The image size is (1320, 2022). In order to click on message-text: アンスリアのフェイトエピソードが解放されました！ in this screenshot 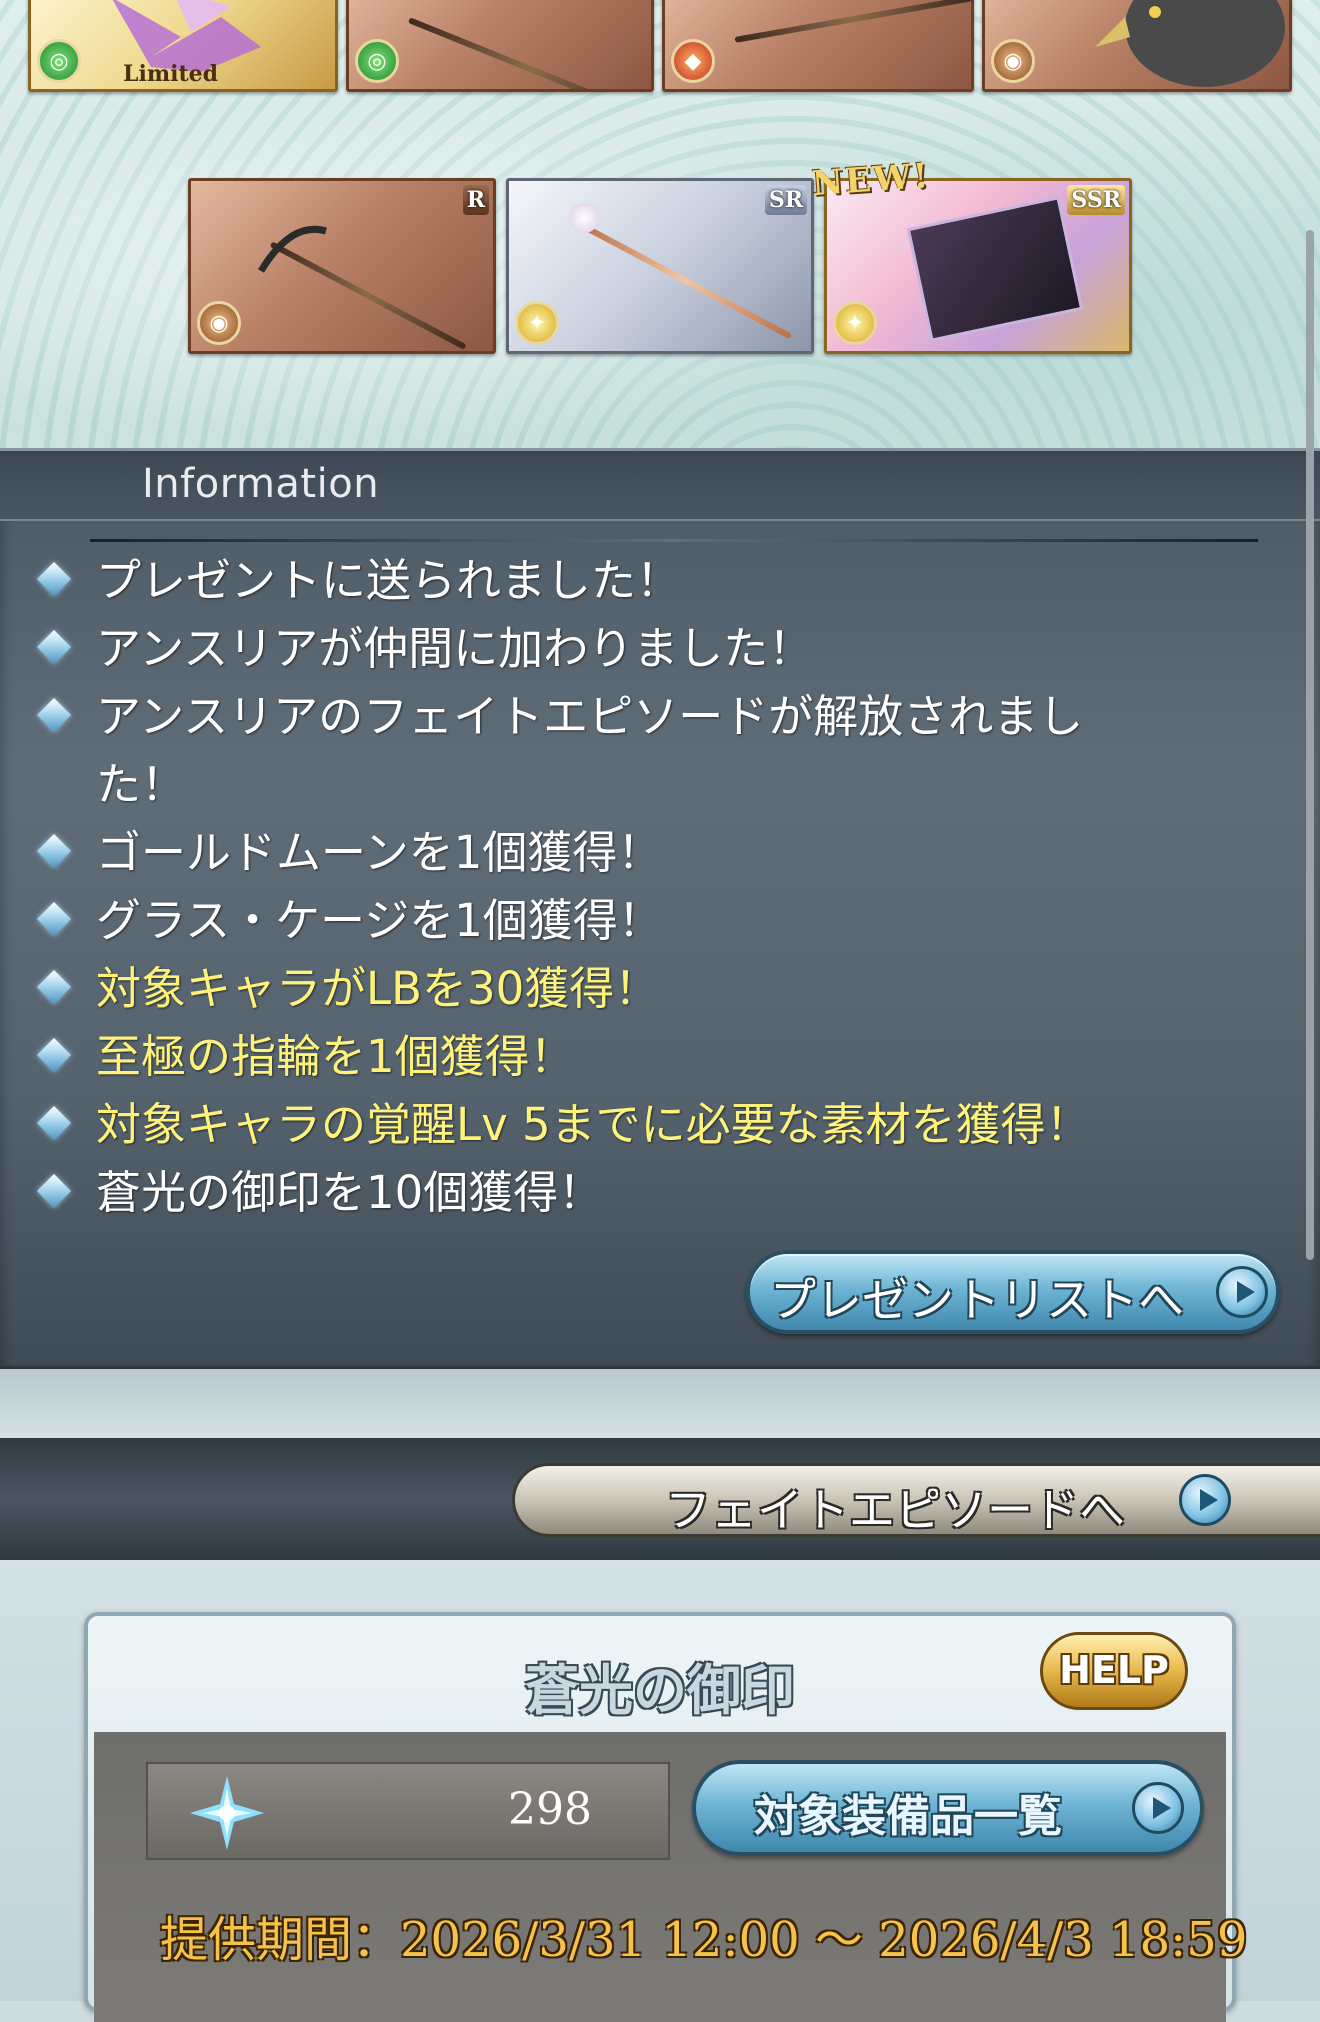, I will do `click(590, 750)`.